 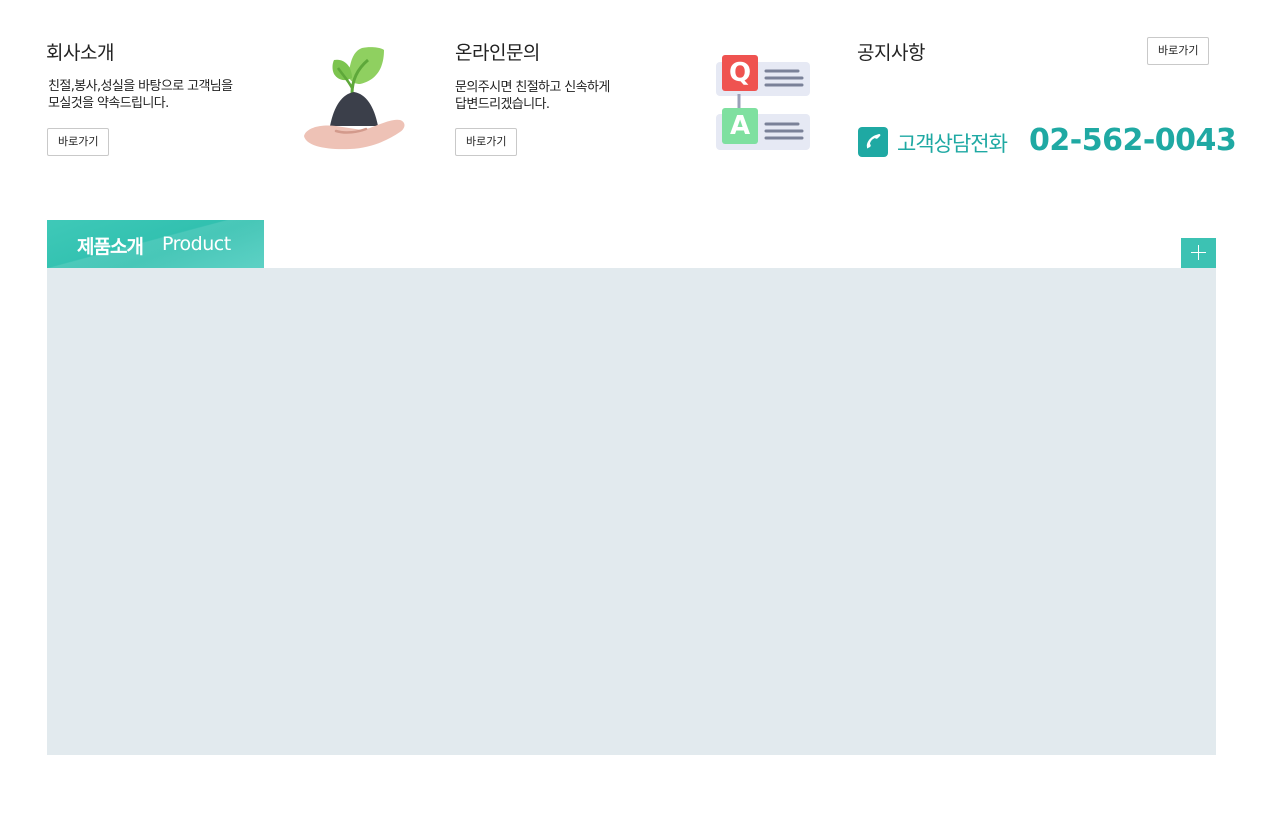 I want to click on qa-icon: Q A, so click(x=763, y=104).